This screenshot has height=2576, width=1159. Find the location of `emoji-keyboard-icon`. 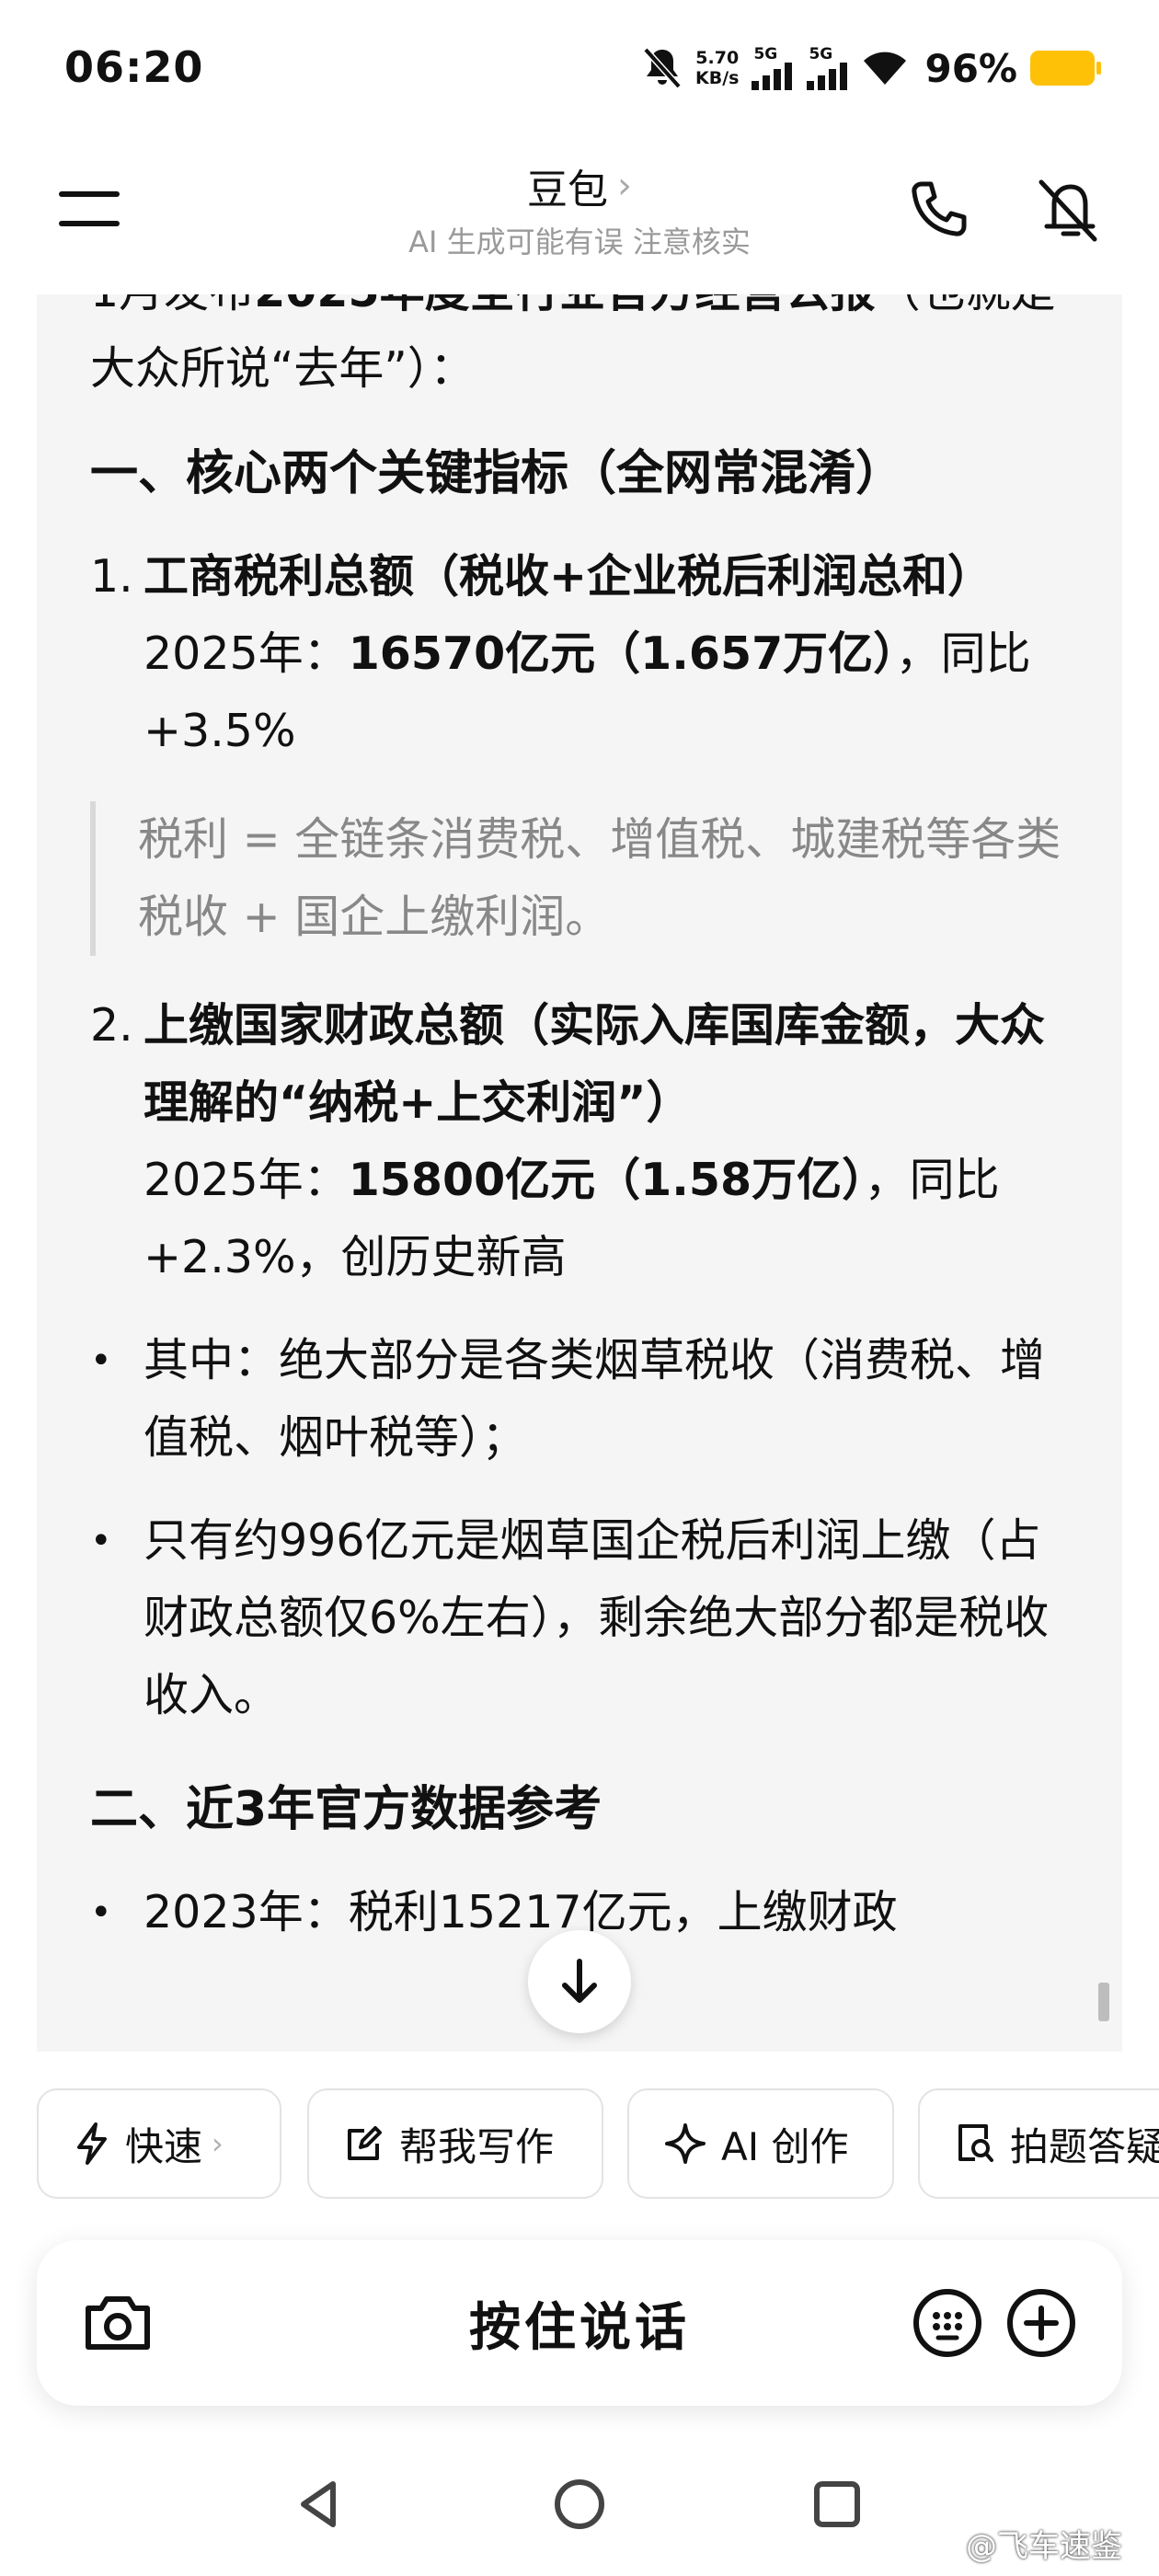

emoji-keyboard-icon is located at coordinates (947, 2323).